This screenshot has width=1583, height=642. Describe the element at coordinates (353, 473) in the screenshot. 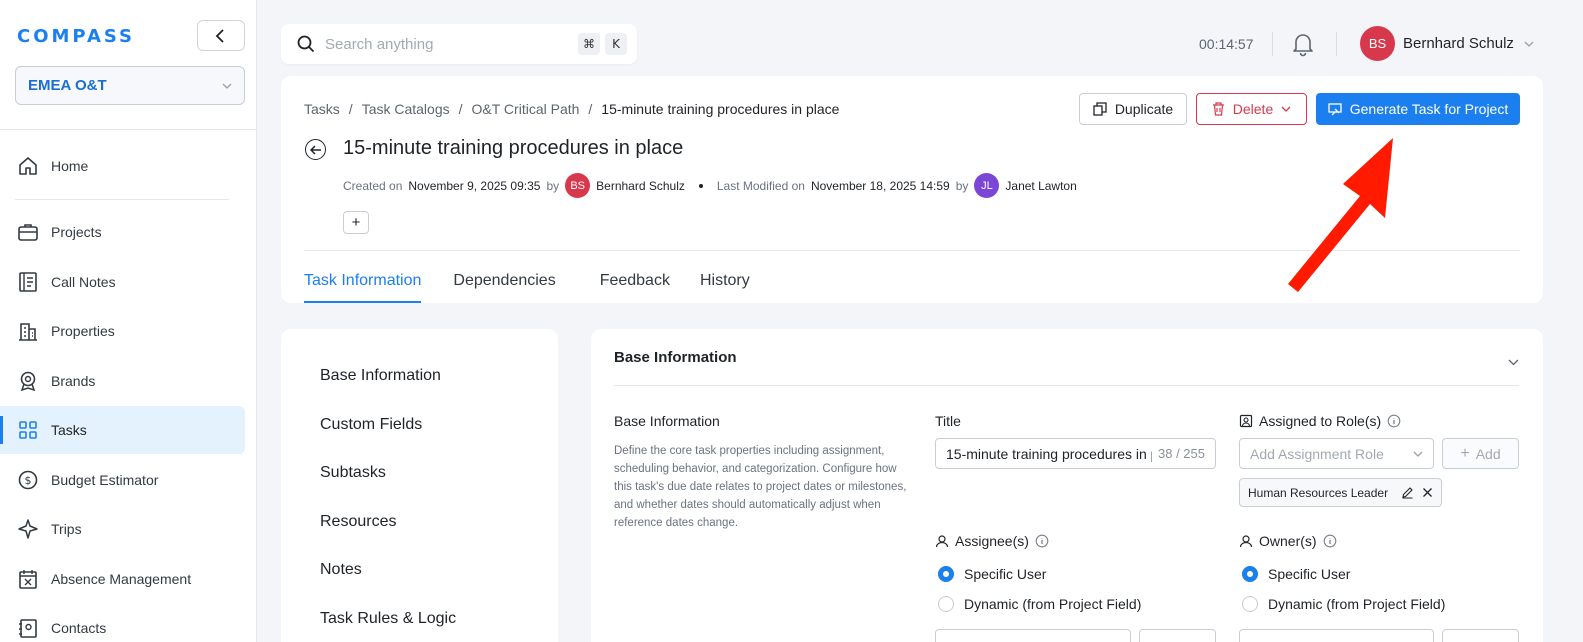

I see `section-link-subtasks: Subtasks` at that location.